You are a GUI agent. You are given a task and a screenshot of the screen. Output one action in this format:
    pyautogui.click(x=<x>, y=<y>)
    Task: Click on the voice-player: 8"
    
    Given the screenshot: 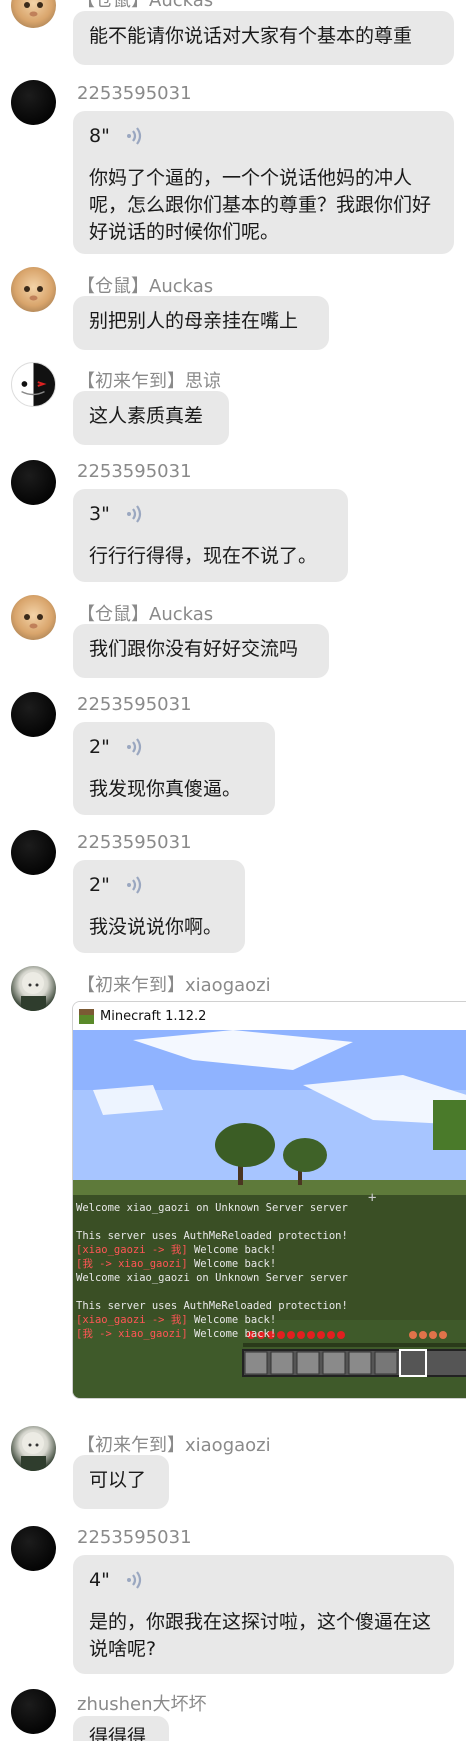 What is the action you would take?
    pyautogui.click(x=263, y=136)
    